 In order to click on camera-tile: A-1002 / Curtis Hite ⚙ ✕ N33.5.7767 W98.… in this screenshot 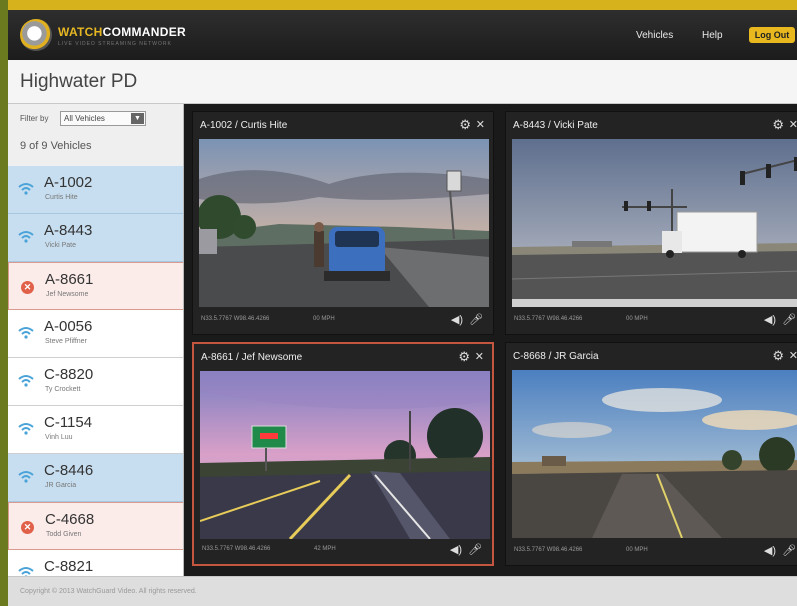, I will do `click(343, 223)`.